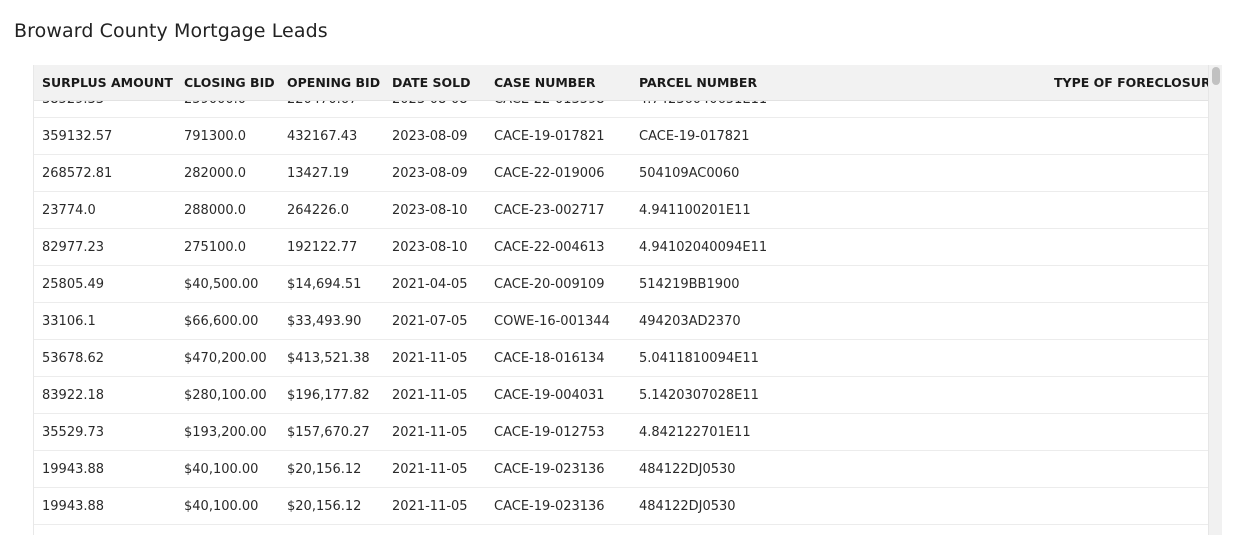 This screenshot has width=1241, height=535. Describe the element at coordinates (234, 83) in the screenshot. I see `column-header-closing-bid: CLOSING BID` at that location.